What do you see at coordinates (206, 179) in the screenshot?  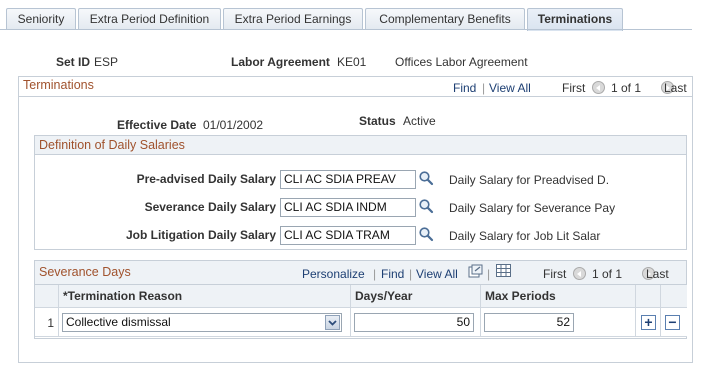 I see `preadvised-salary-label: Pre-advised Daily Salary` at bounding box center [206, 179].